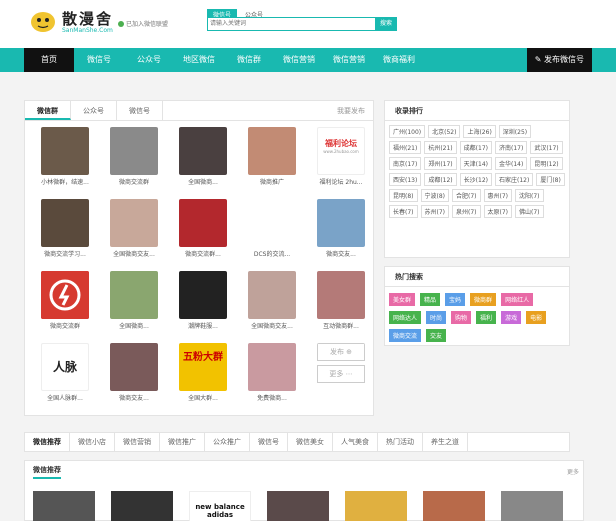  I want to click on nav-item-group: 微信群, so click(249, 60).